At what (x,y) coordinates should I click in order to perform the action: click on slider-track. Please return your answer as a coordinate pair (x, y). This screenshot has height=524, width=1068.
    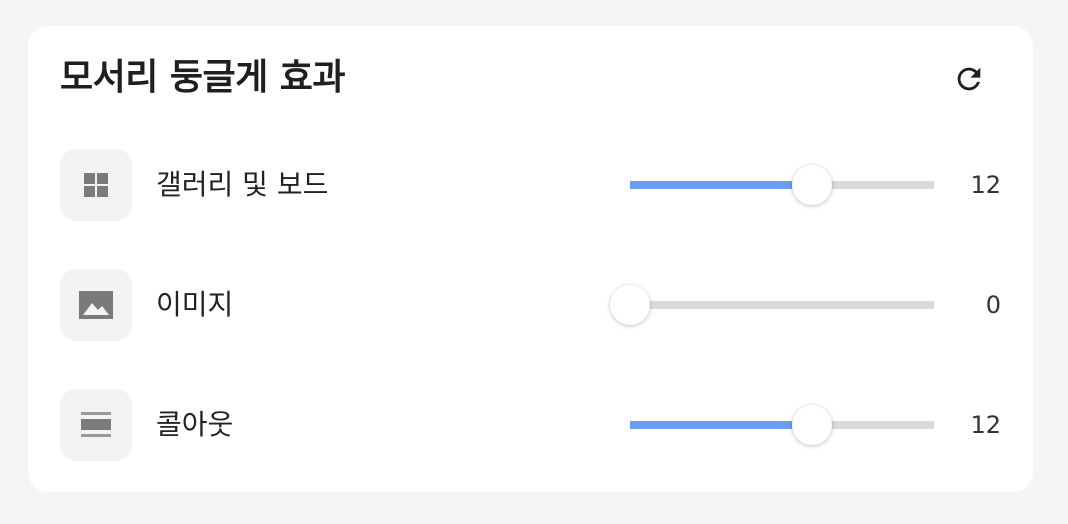
    Looking at the image, I should click on (782, 305).